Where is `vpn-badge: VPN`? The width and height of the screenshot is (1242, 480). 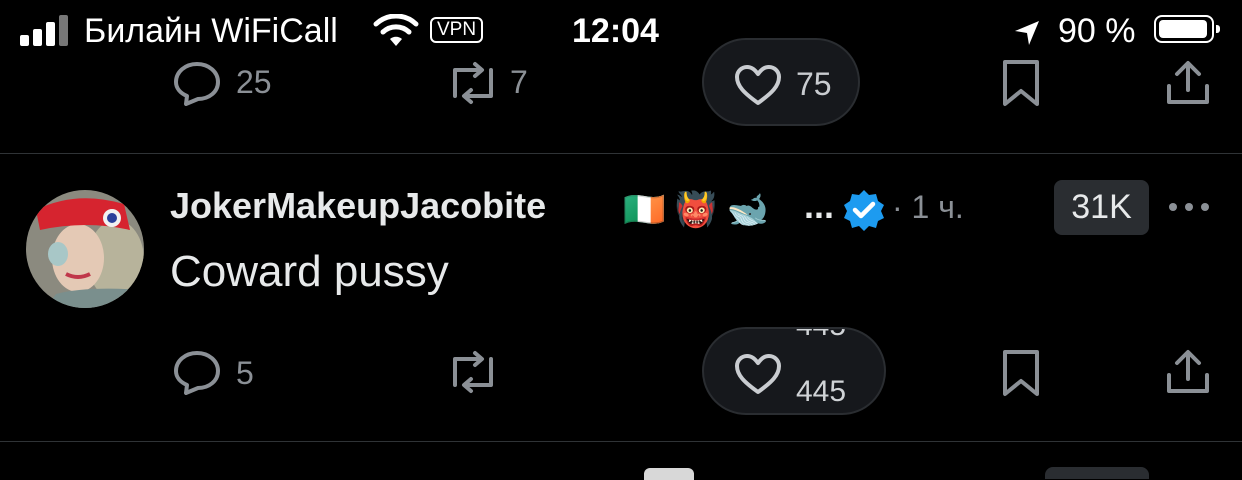
vpn-badge: VPN is located at coordinates (457, 30).